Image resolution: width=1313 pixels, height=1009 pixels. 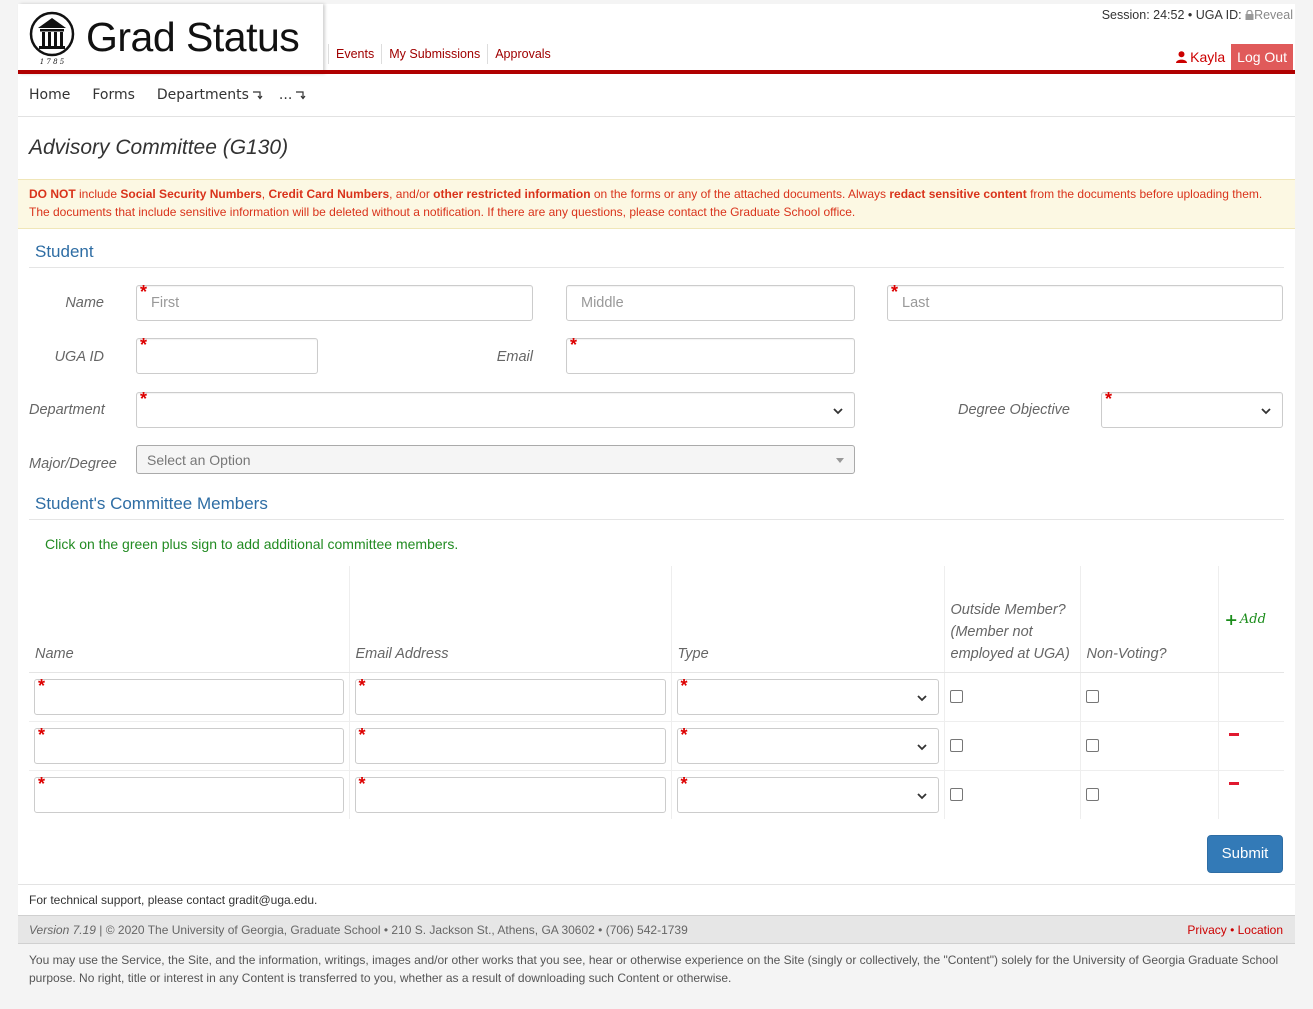 What do you see at coordinates (1192, 408) in the screenshot?
I see `degree-objective-select: *` at bounding box center [1192, 408].